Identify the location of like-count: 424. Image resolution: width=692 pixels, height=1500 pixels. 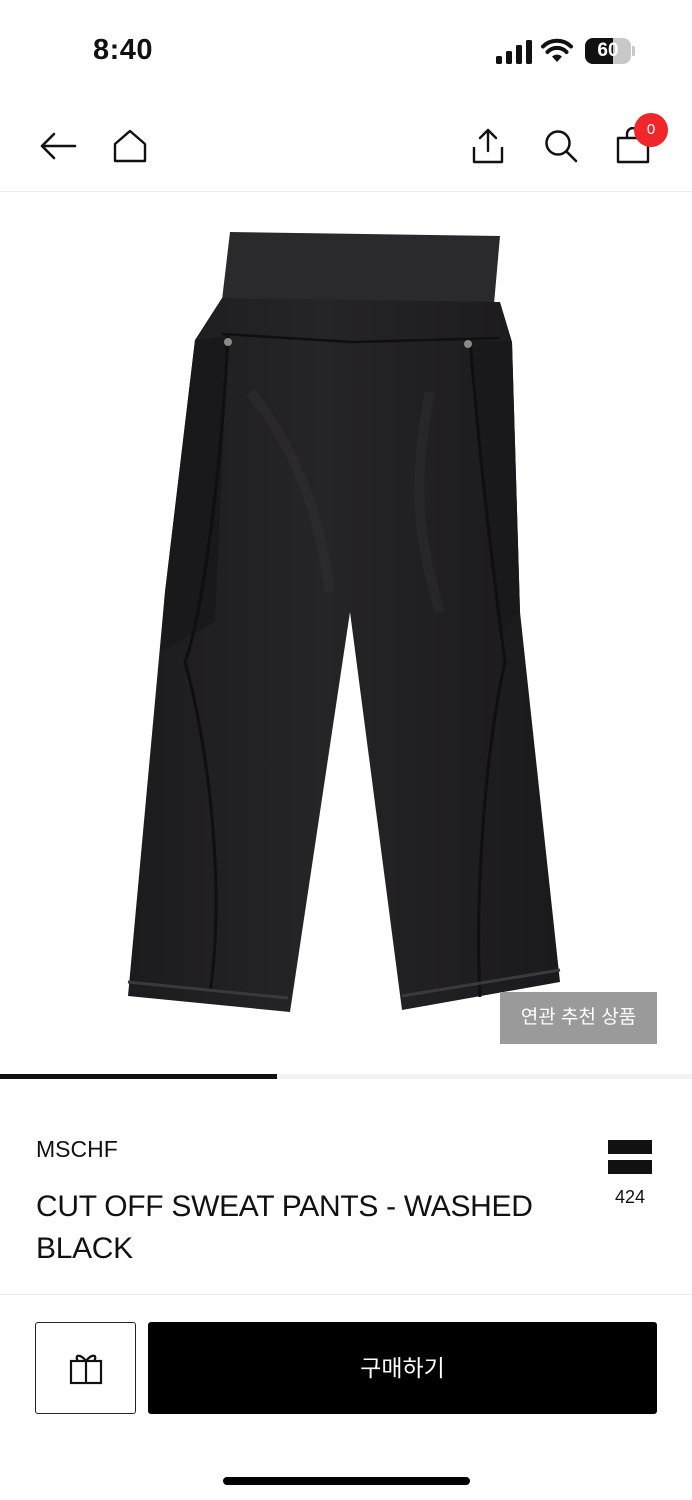
(630, 1197).